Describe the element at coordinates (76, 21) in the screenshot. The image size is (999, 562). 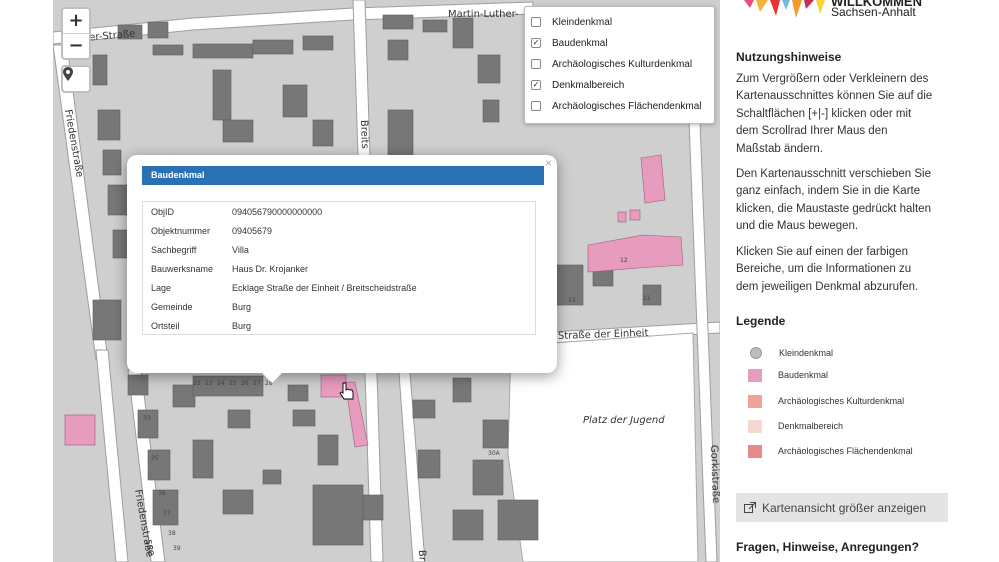
I see `zoom-in-button: +` at that location.